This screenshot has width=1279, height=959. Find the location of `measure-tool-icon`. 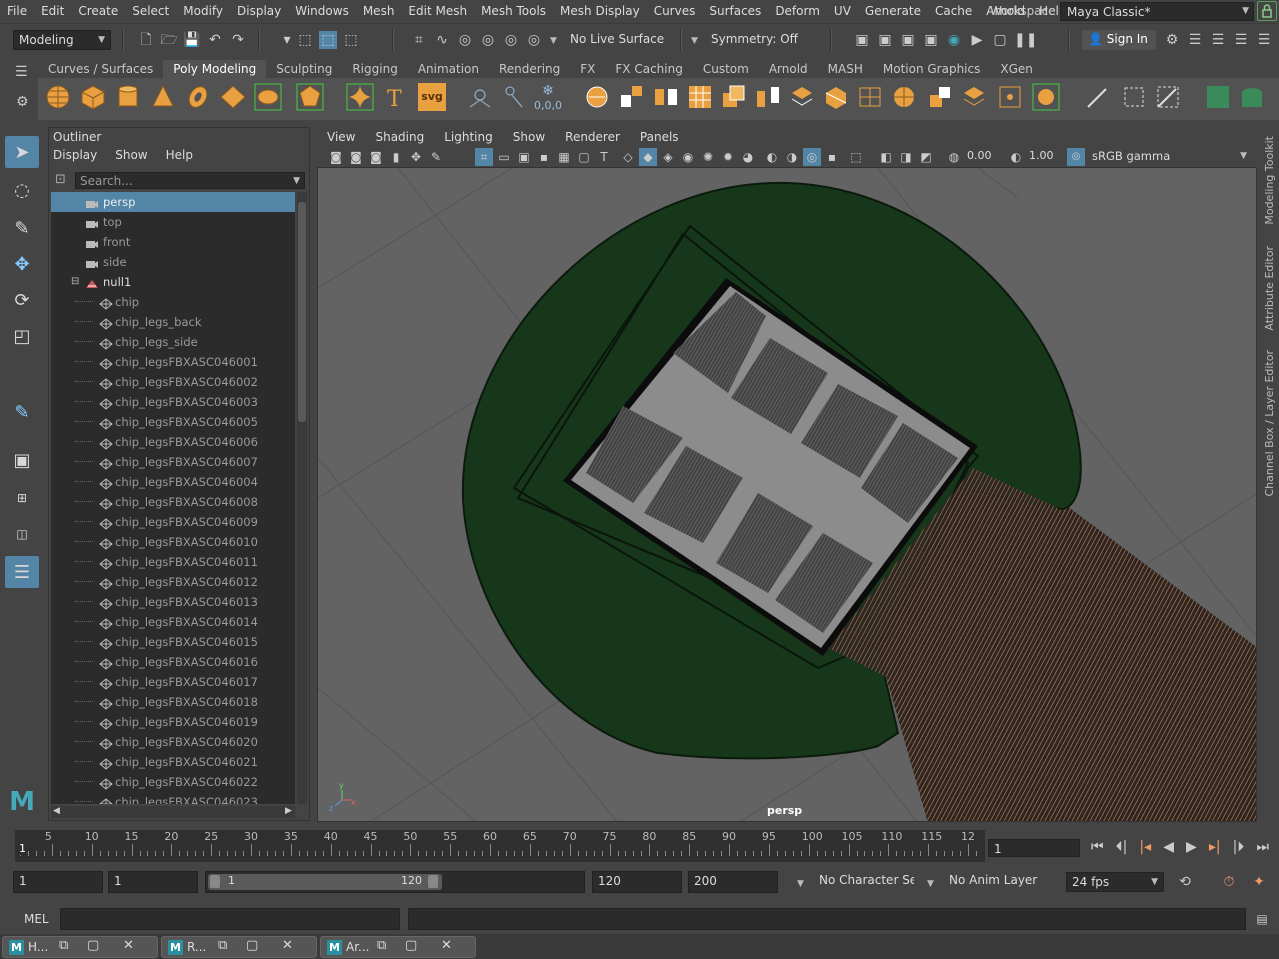

measure-tool-icon is located at coordinates (514, 97).